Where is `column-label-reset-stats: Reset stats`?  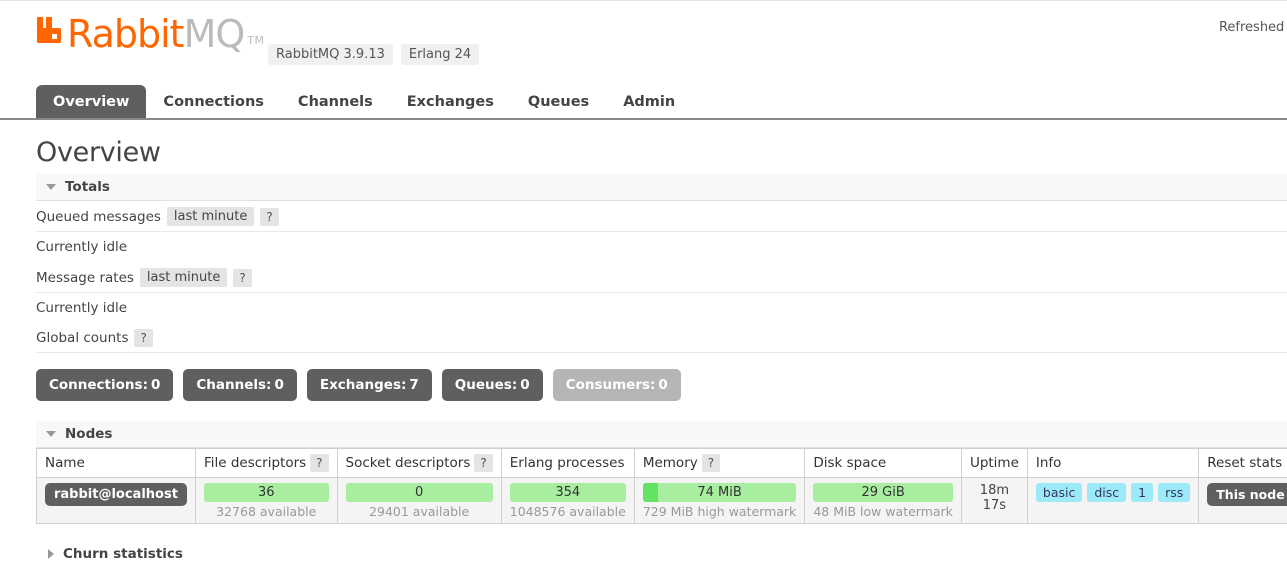 column-label-reset-stats: Reset stats is located at coordinates (1245, 463).